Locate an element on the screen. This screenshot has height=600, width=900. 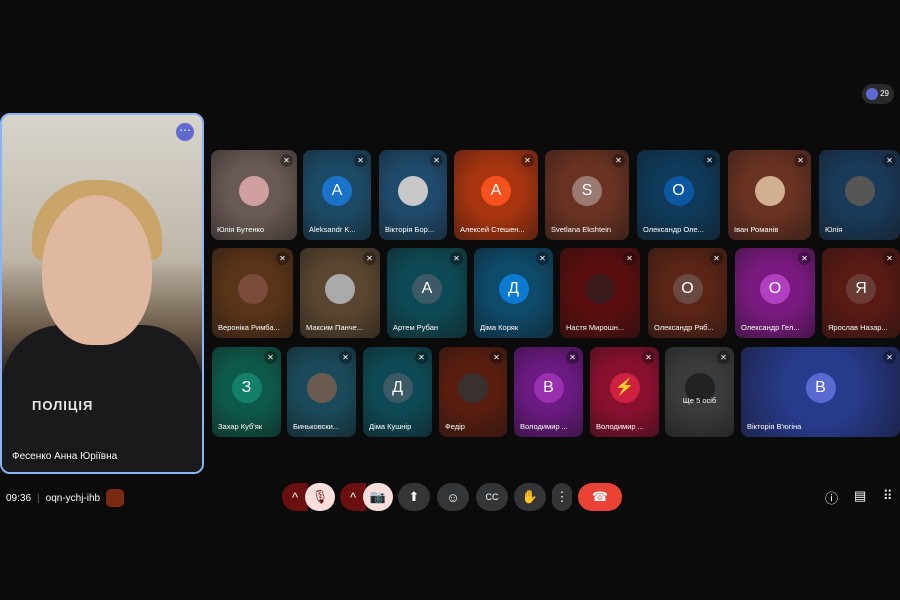
more-options-icon: ⋯ is located at coordinates (185, 132).